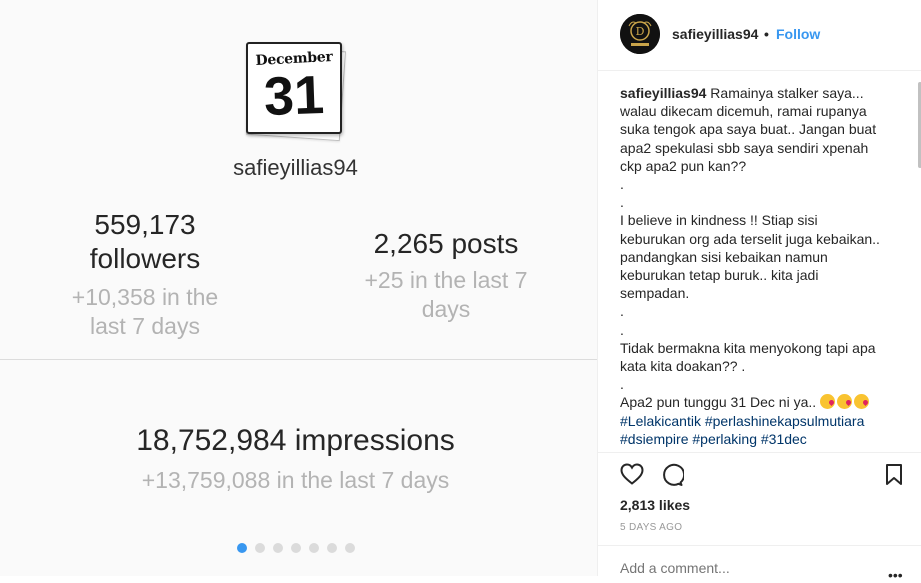  I want to click on header-username: safieyillias94, so click(715, 34).